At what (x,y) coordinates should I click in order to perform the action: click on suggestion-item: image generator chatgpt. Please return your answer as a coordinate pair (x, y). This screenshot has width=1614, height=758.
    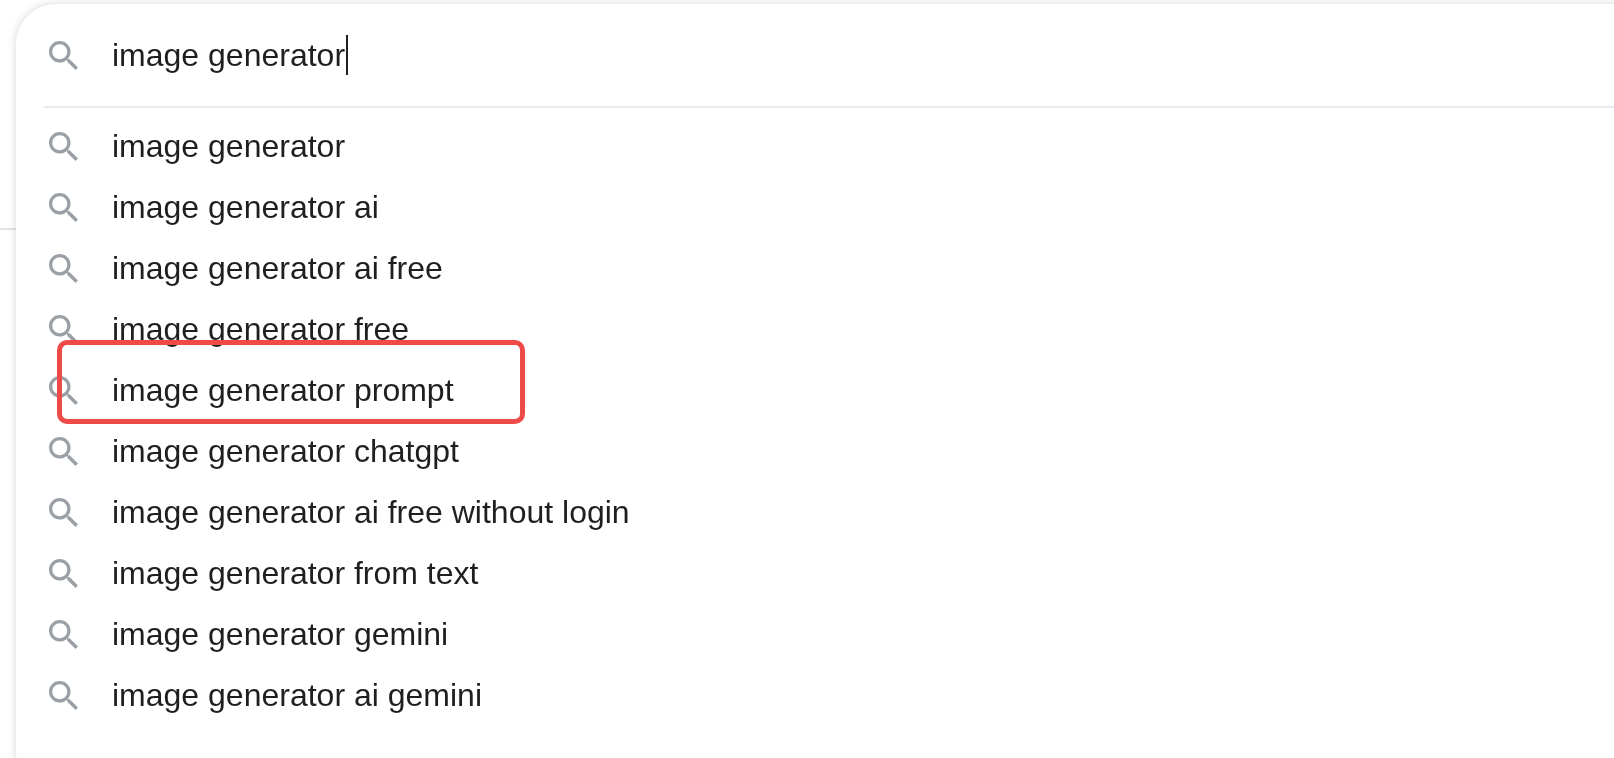
    Looking at the image, I should click on (285, 451).